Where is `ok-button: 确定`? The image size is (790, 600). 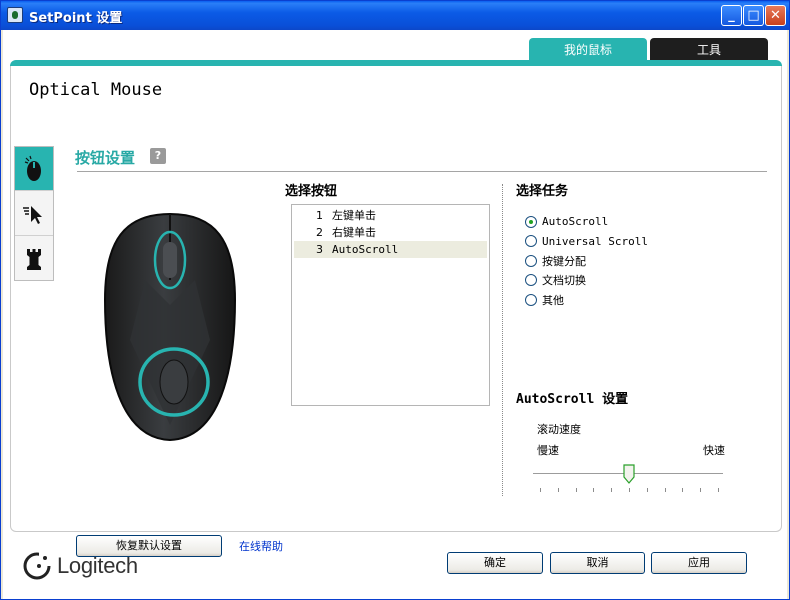
ok-button: 确定 is located at coordinates (495, 563).